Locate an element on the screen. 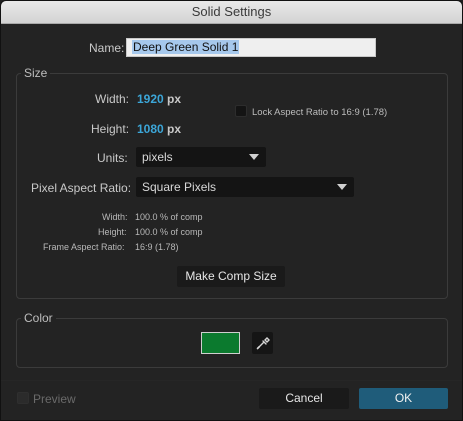 This screenshot has height=421, width=463. units-dropdown-value: pixels is located at coordinates (157, 157).